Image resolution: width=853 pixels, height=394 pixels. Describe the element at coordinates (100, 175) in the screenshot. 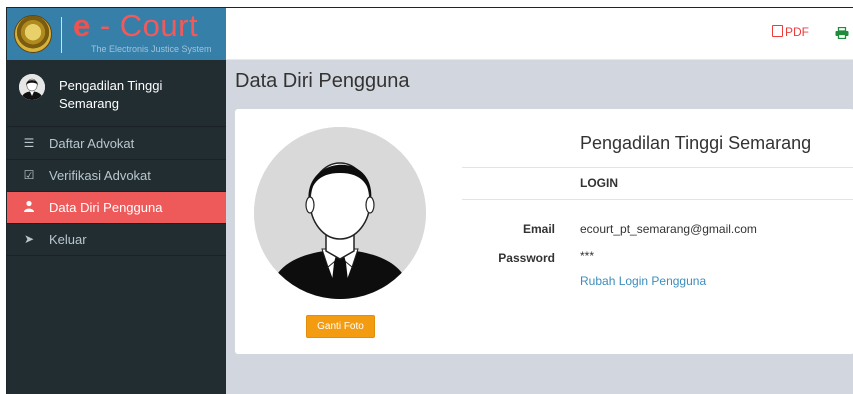

I see `sidebar-item-label: Verifikasi Advokat` at that location.